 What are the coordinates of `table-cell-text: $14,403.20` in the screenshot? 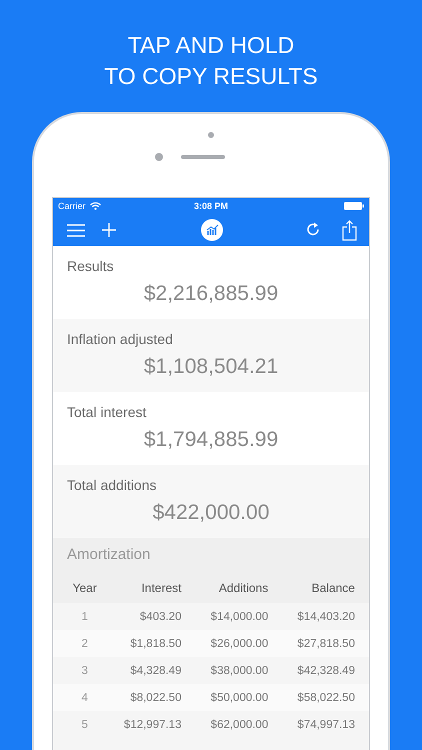 It's located at (325, 616).